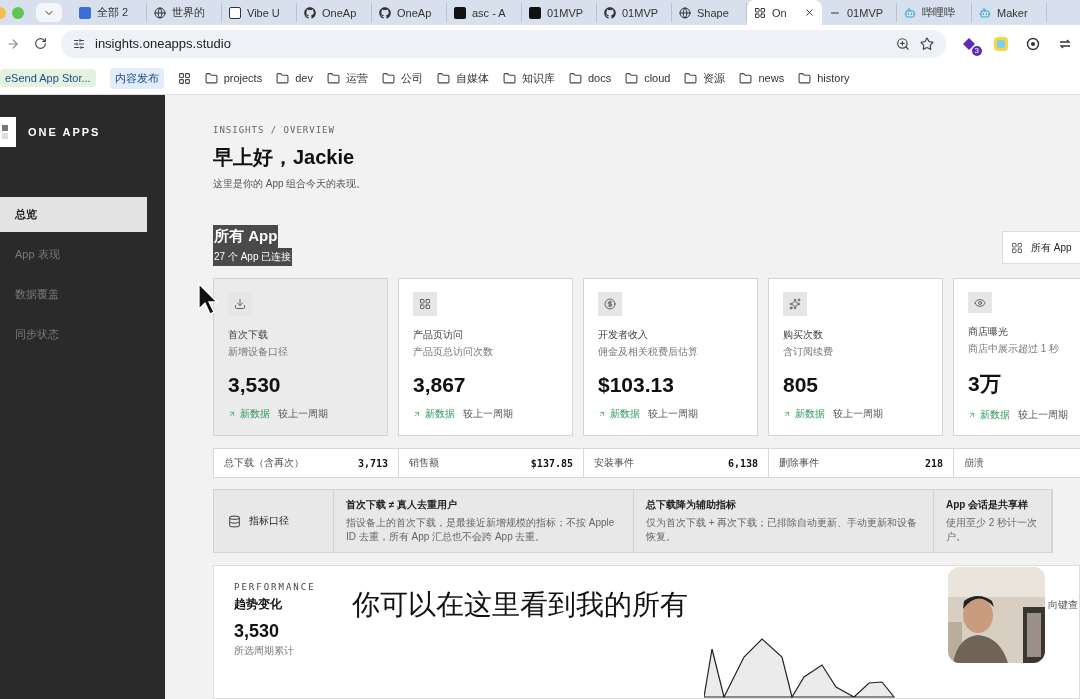 This screenshot has width=1080, height=699. I want to click on total-label: 崩溃, so click(974, 463).